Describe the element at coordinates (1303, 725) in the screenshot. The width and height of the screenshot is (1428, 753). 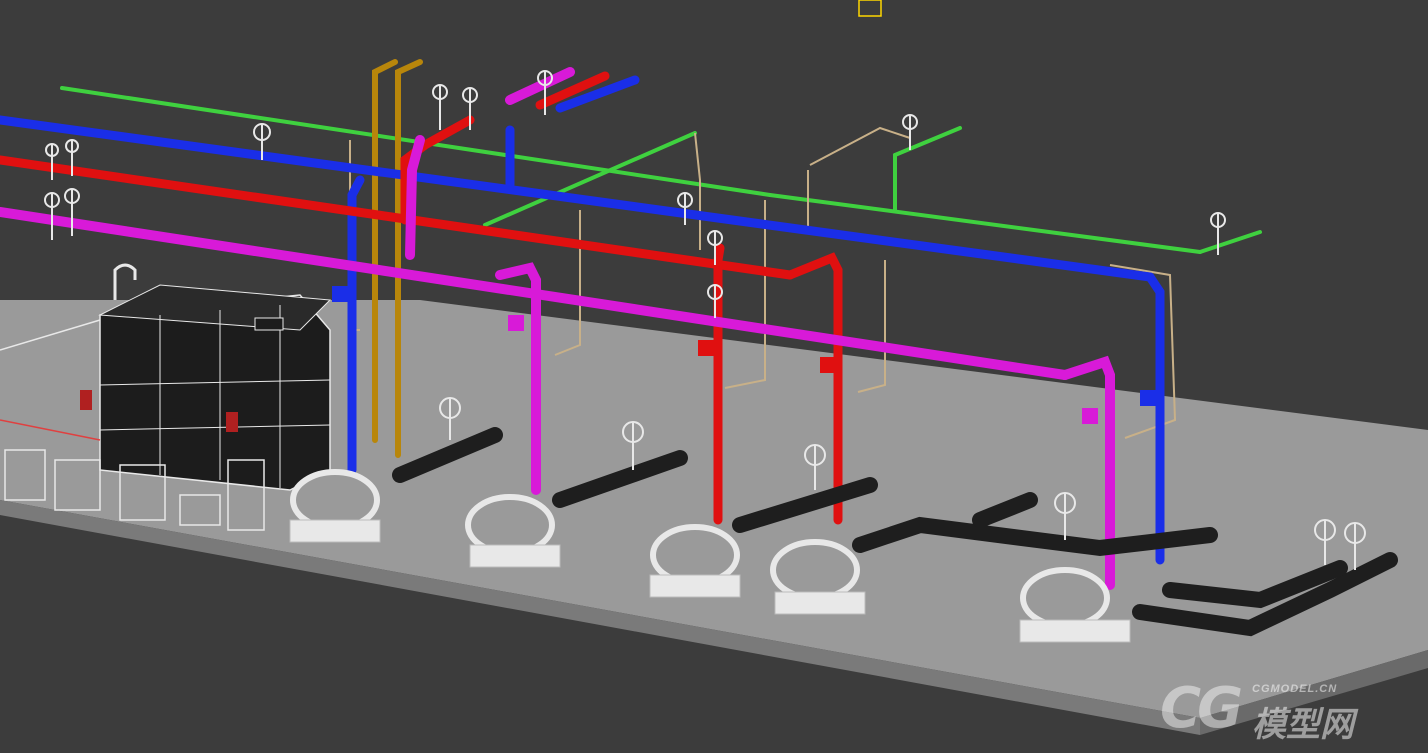
I see `watermark-name: 模型网` at that location.